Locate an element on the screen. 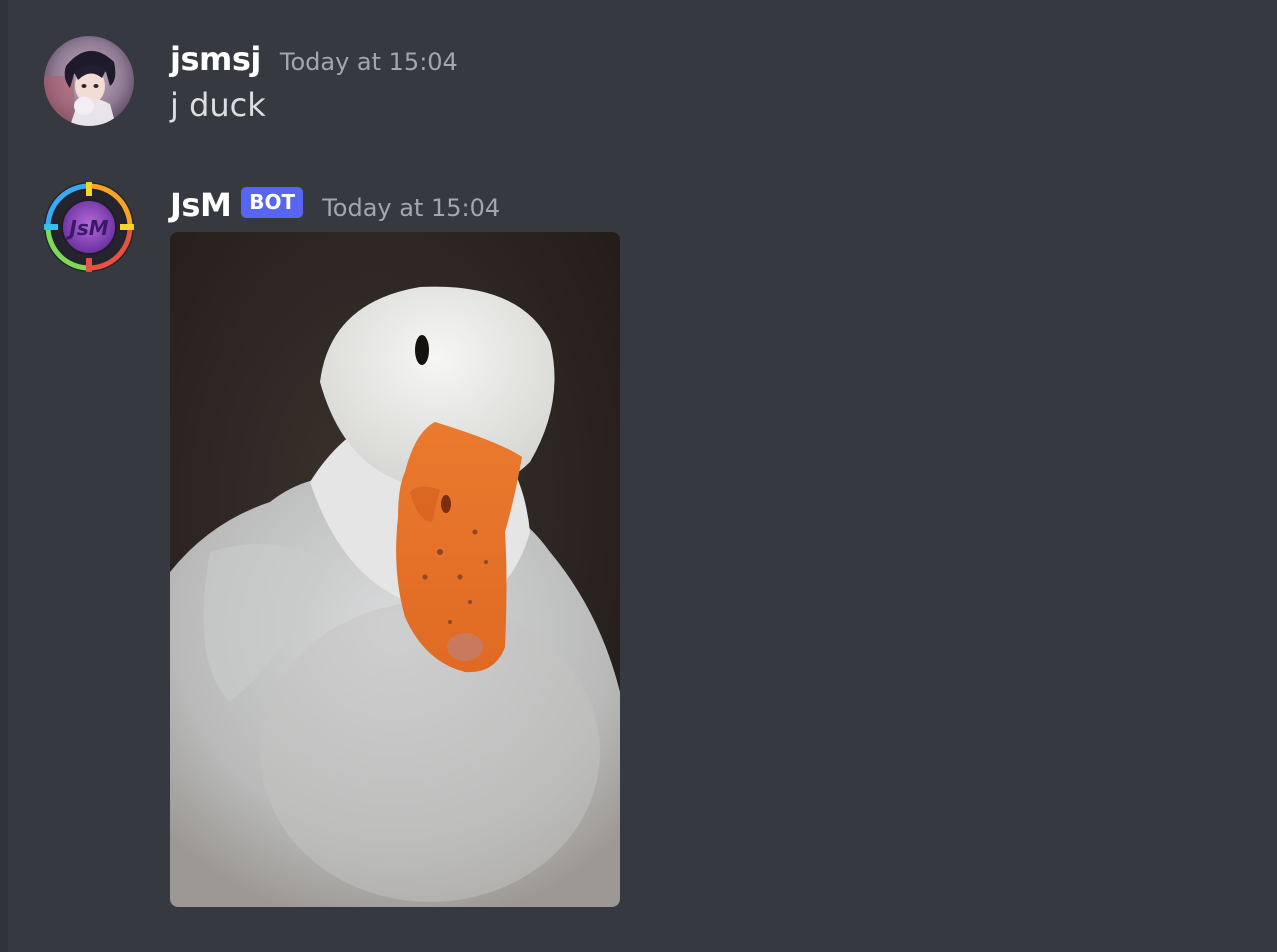 Image resolution: width=1277 pixels, height=952 pixels. message-header: jsmsj Today at 15:04 is located at coordinates (314, 59).